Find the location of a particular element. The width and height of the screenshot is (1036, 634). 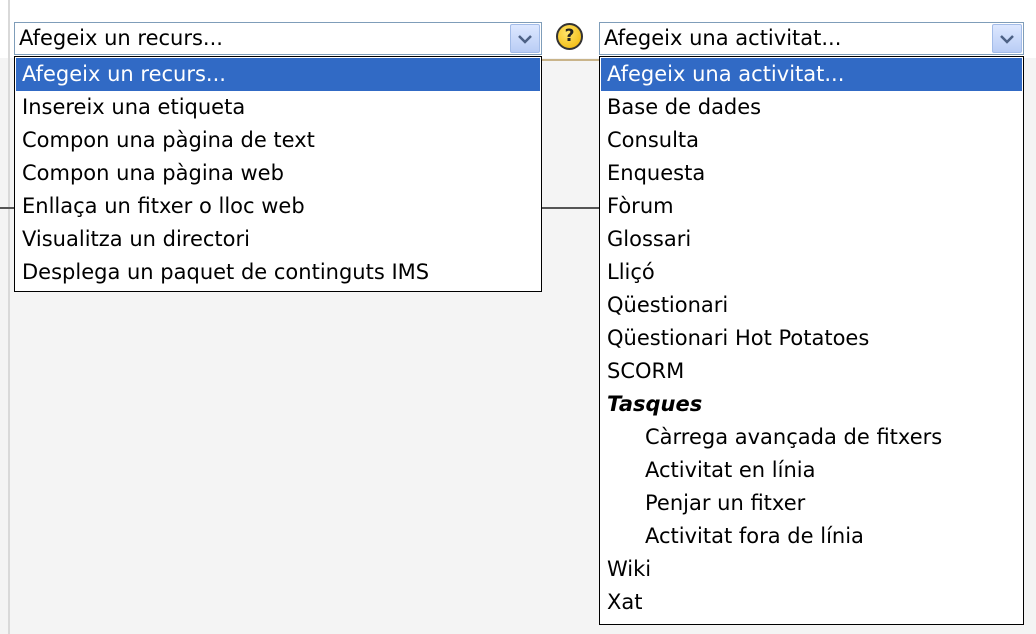

activity-option: Xat is located at coordinates (811, 602).